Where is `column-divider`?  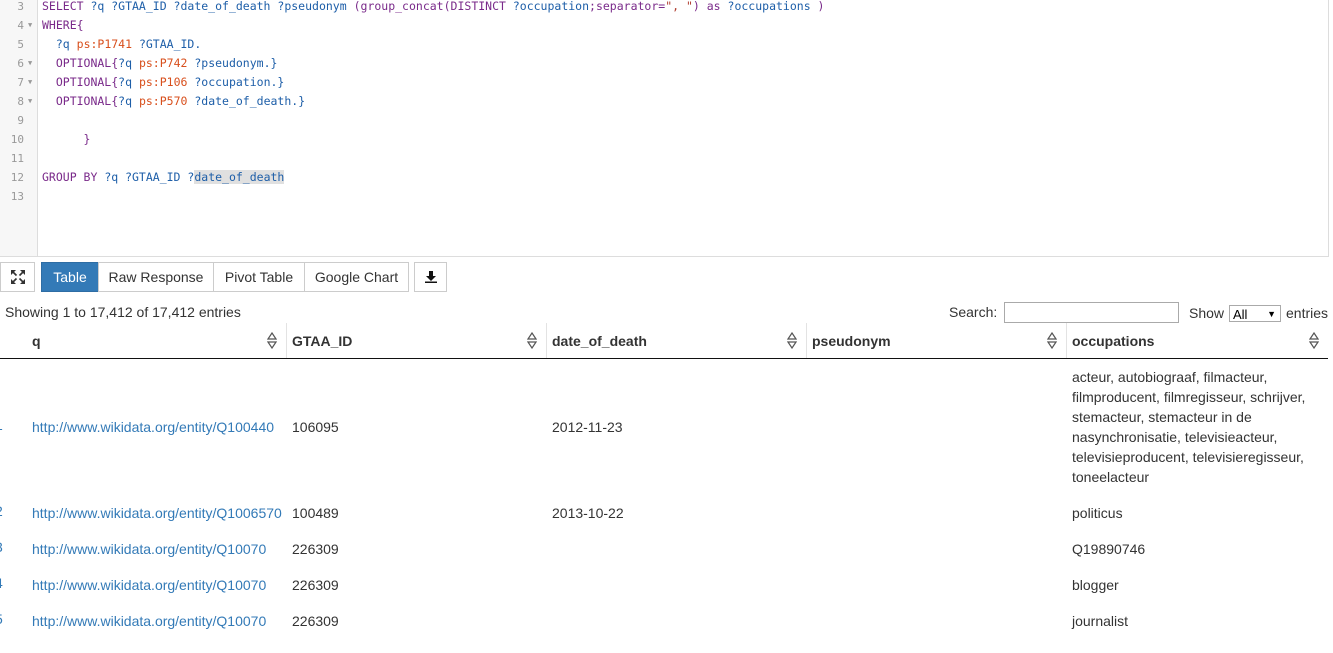 column-divider is located at coordinates (286, 340).